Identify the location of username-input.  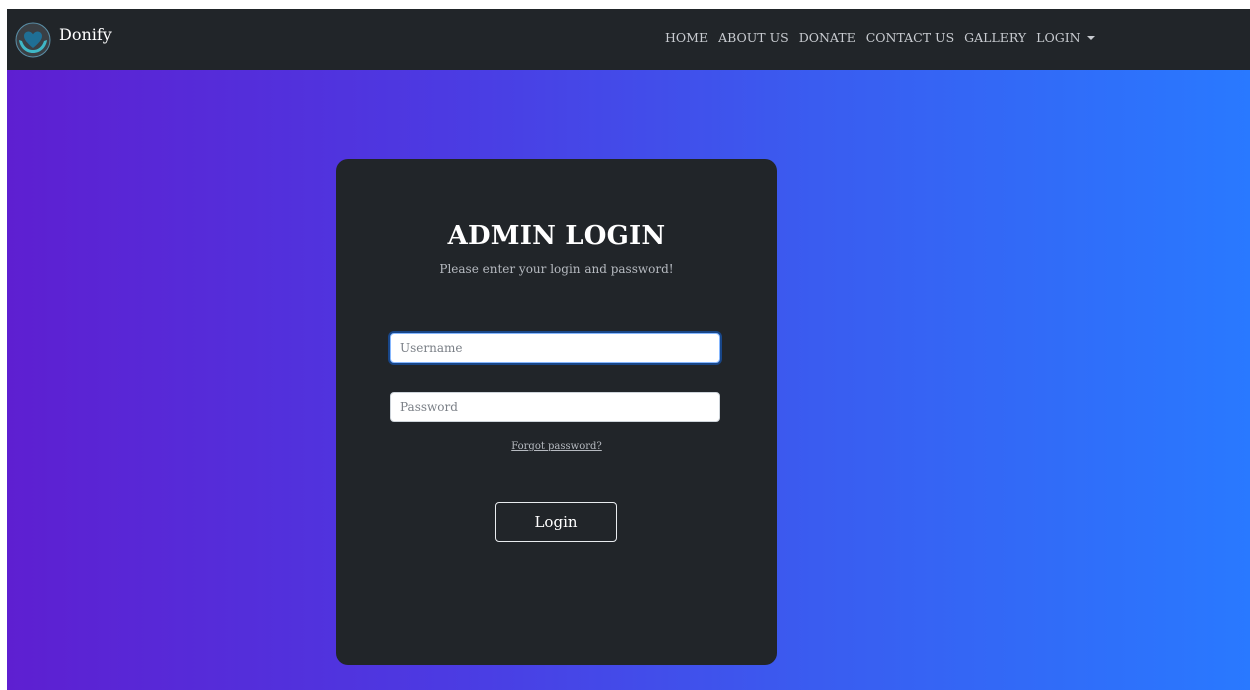
(555, 348).